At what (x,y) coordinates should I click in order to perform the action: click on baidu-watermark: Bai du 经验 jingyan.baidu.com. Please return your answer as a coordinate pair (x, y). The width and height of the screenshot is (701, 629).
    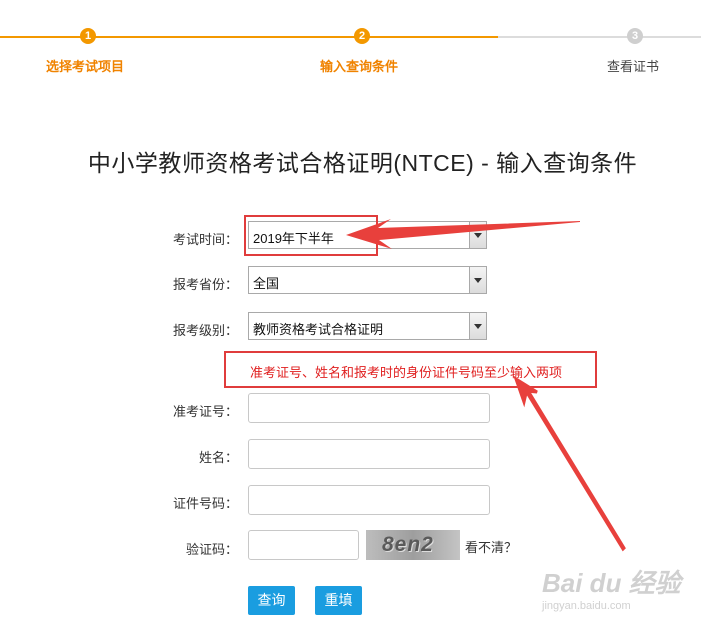
    Looking at the image, I should click on (617, 593).